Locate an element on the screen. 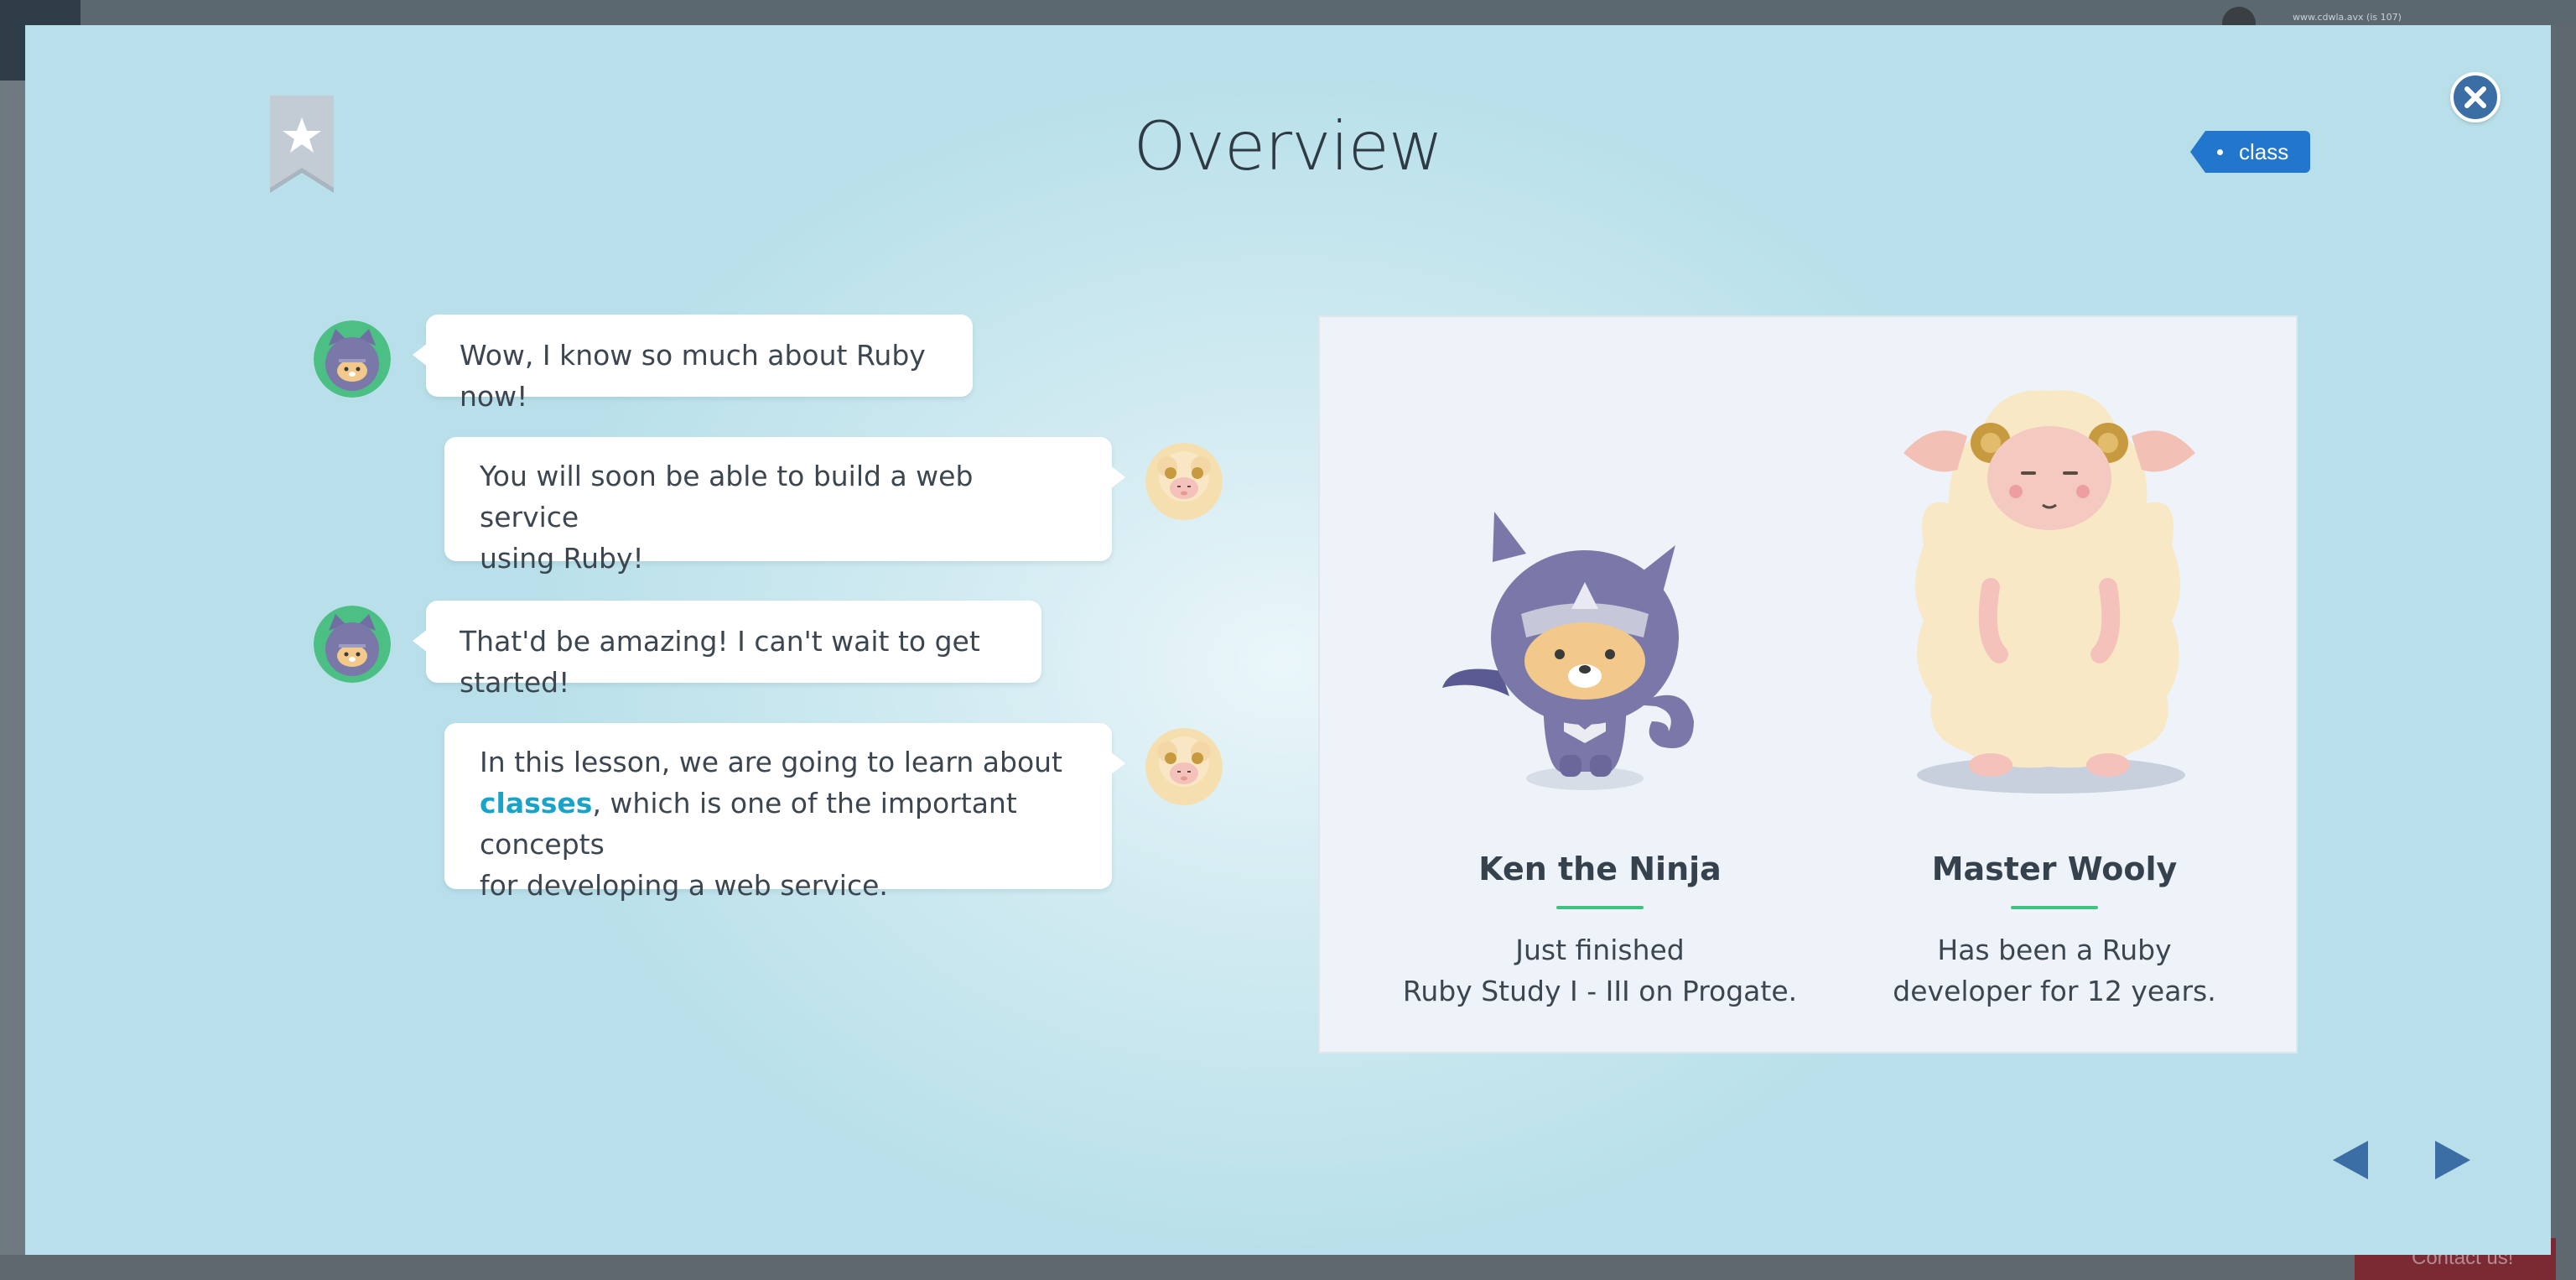 This screenshot has width=2576, height=1280. character-description-line: Has been a Ruby is located at coordinates (2054, 950).